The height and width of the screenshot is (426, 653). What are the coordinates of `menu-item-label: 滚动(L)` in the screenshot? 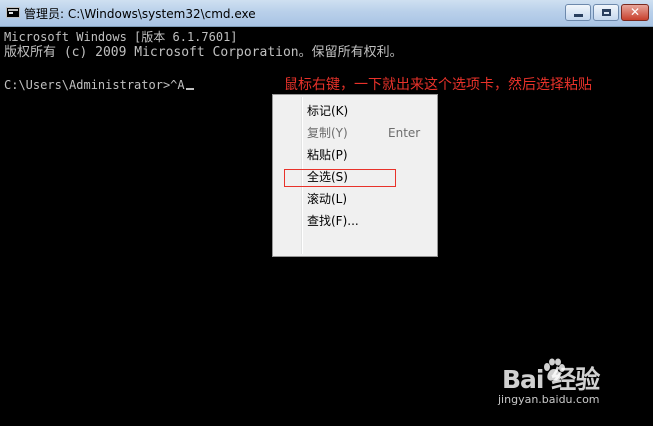 It's located at (327, 199).